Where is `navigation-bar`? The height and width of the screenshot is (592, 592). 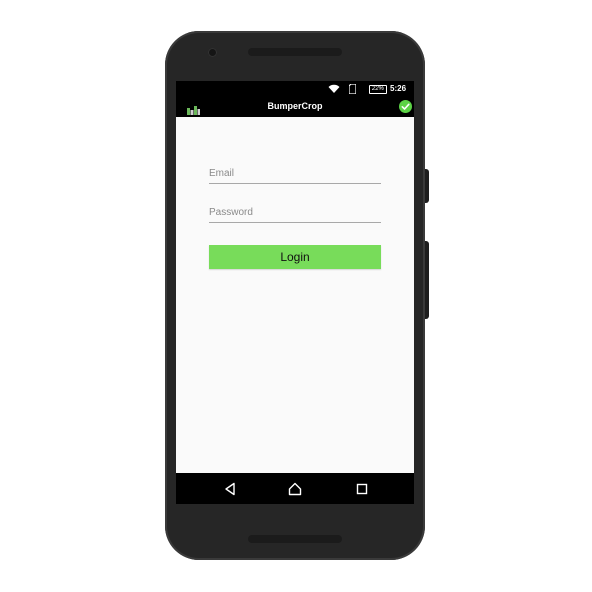
navigation-bar is located at coordinates (295, 488).